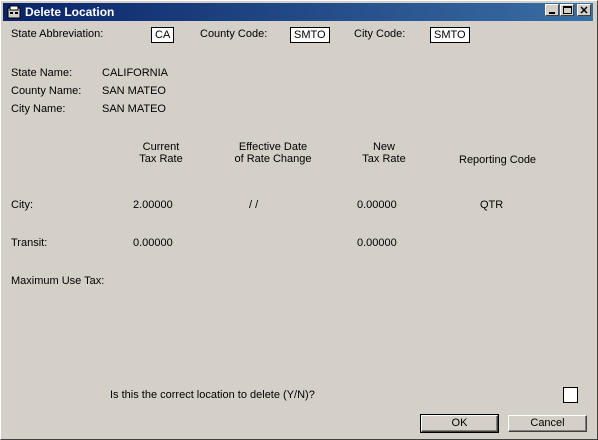 The image size is (598, 440). What do you see at coordinates (57, 34) in the screenshot?
I see `state-abbreviation-label: State Abbreviation:` at bounding box center [57, 34].